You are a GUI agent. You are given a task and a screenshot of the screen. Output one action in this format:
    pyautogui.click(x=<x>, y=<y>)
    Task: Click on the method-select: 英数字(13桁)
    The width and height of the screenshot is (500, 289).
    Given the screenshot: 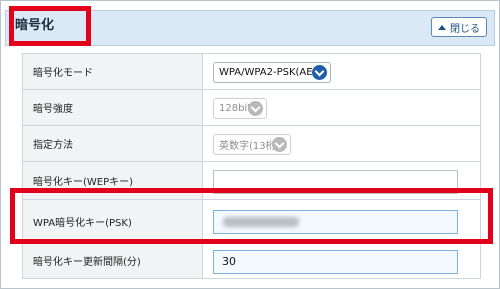 What is the action you would take?
    pyautogui.click(x=252, y=144)
    